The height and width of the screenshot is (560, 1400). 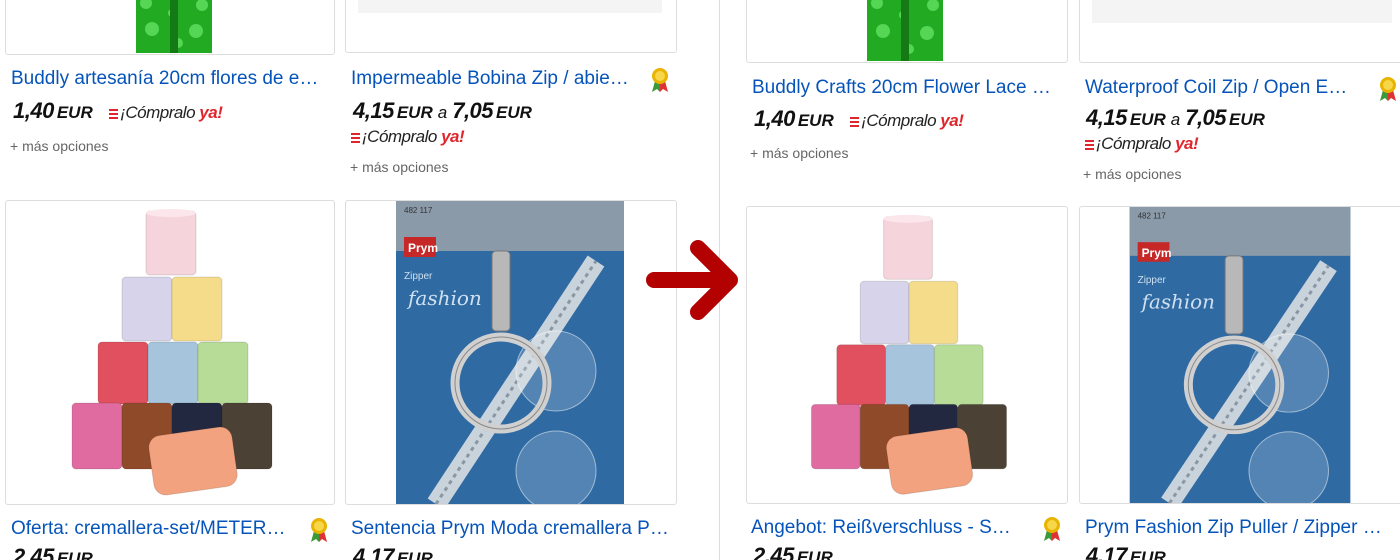 What do you see at coordinates (33, 110) in the screenshot?
I see `price-value: 1,40` at bounding box center [33, 110].